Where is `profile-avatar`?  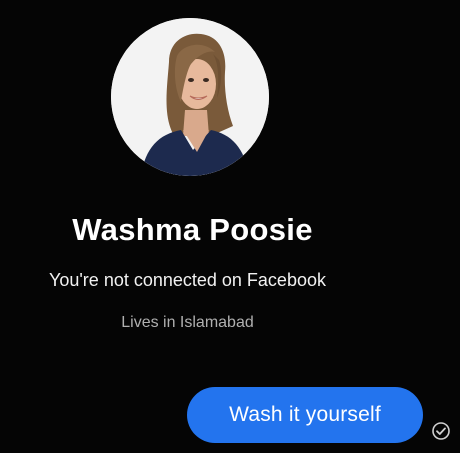 profile-avatar is located at coordinates (190, 97).